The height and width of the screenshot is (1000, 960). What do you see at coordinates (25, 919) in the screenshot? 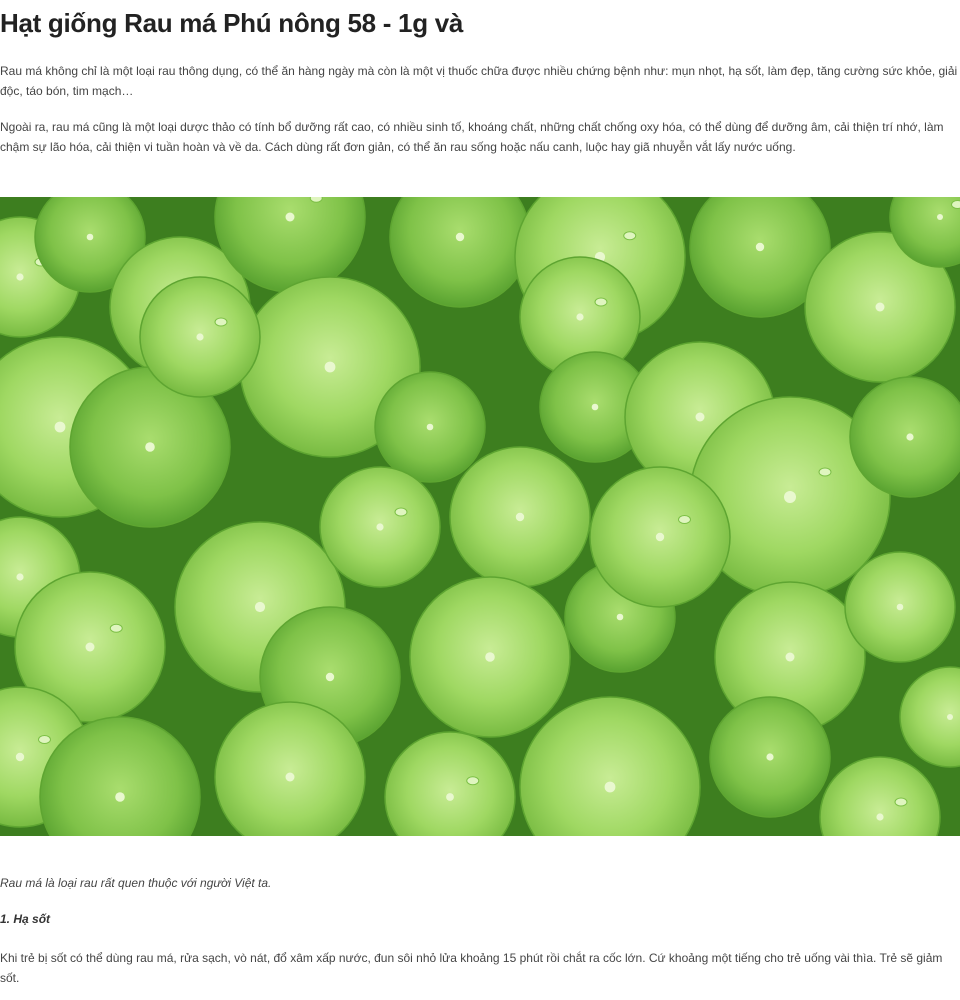
I see `section-heading: 1. Hạ sốt` at bounding box center [25, 919].